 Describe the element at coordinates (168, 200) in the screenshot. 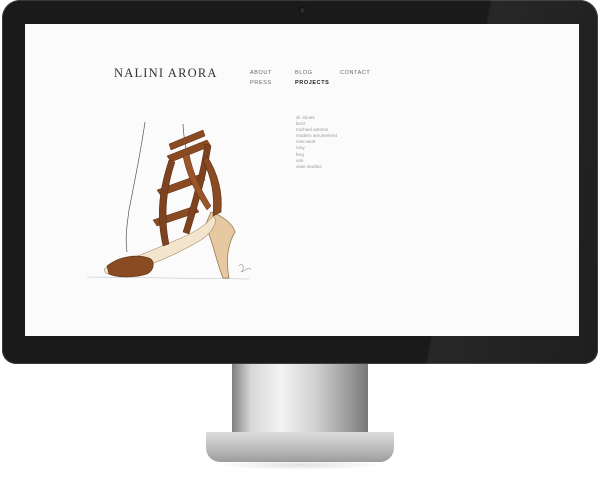

I see `shoe-sketch-illustration` at that location.